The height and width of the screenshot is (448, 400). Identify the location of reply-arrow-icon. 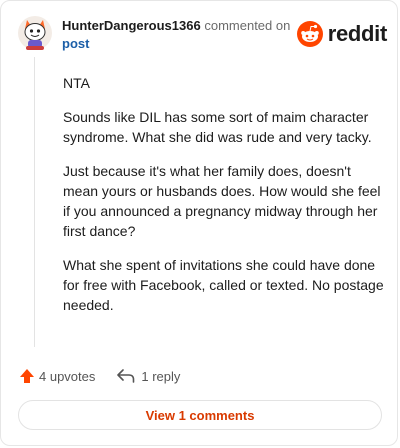
(126, 376).